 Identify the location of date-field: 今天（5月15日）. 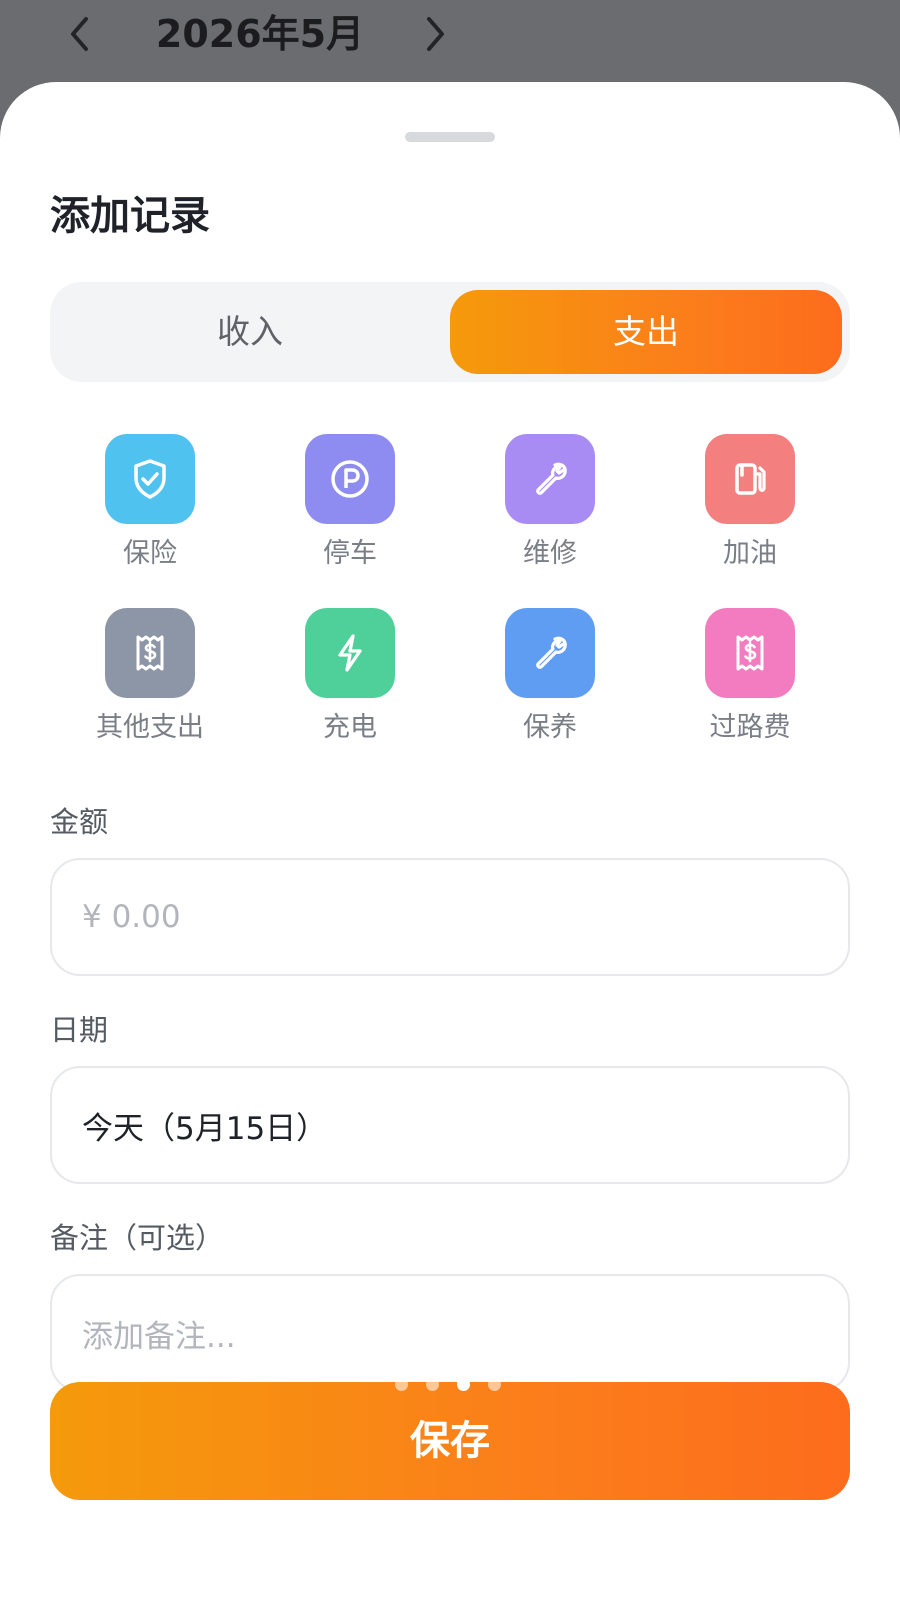
(450, 1125).